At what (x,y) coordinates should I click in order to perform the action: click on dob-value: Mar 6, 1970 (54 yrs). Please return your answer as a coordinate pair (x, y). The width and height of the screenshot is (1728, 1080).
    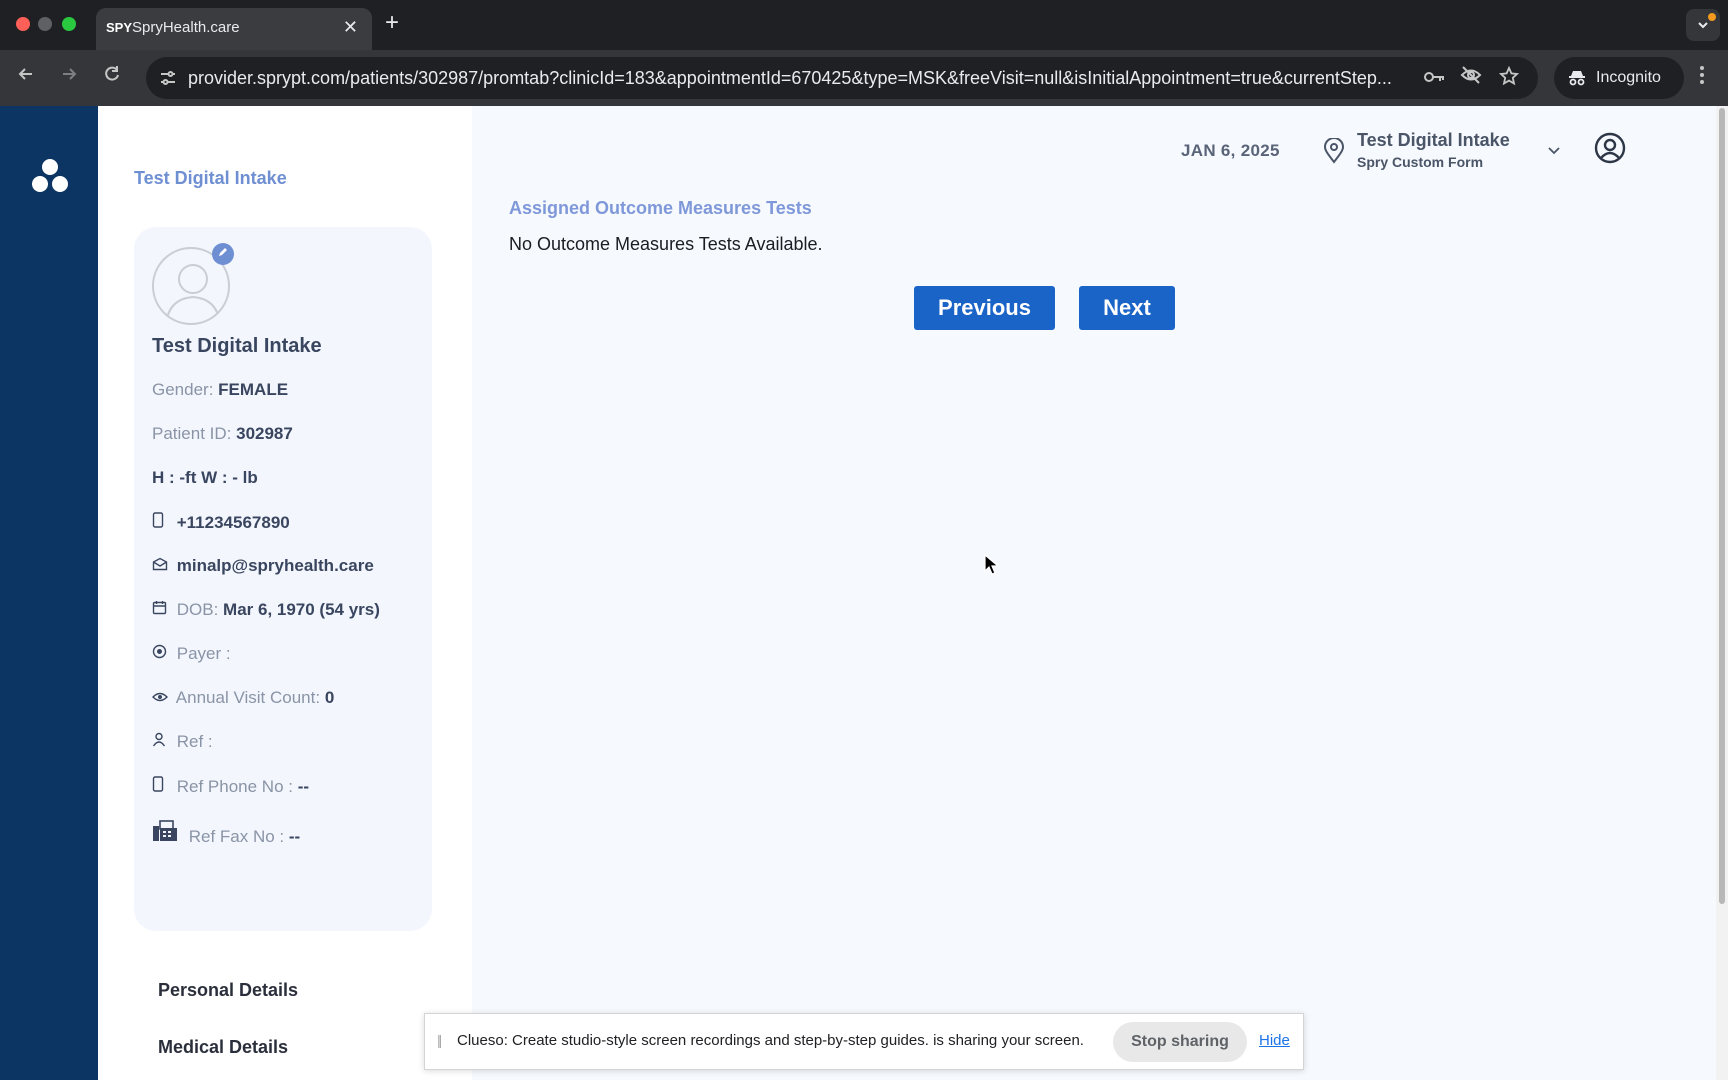
    Looking at the image, I should click on (301, 609).